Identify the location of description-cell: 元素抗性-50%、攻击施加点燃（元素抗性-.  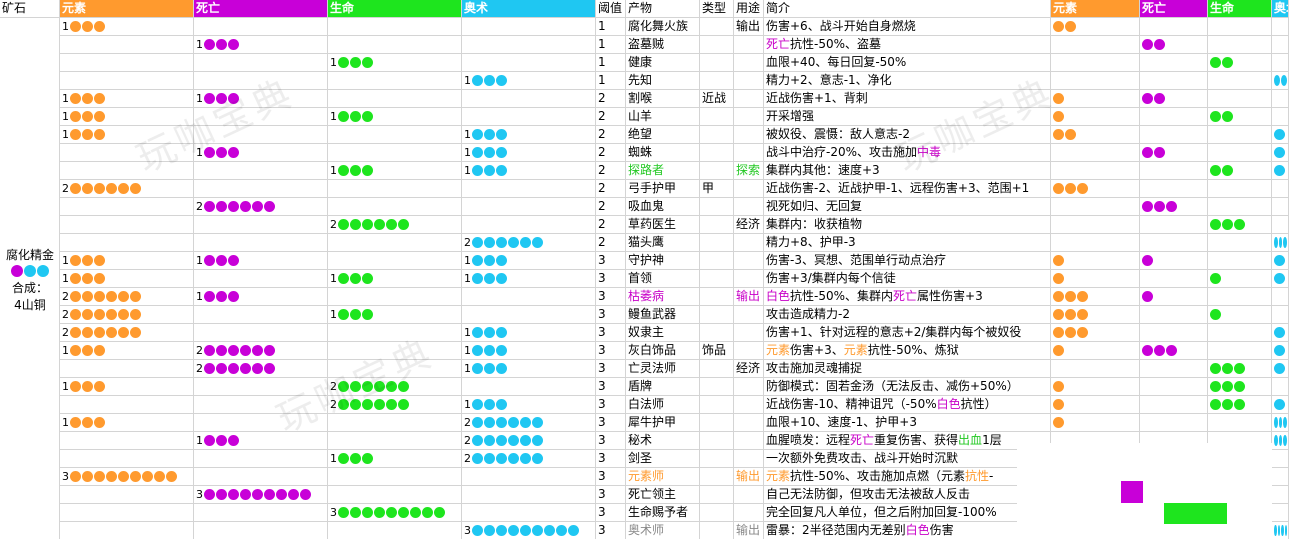
(907, 477).